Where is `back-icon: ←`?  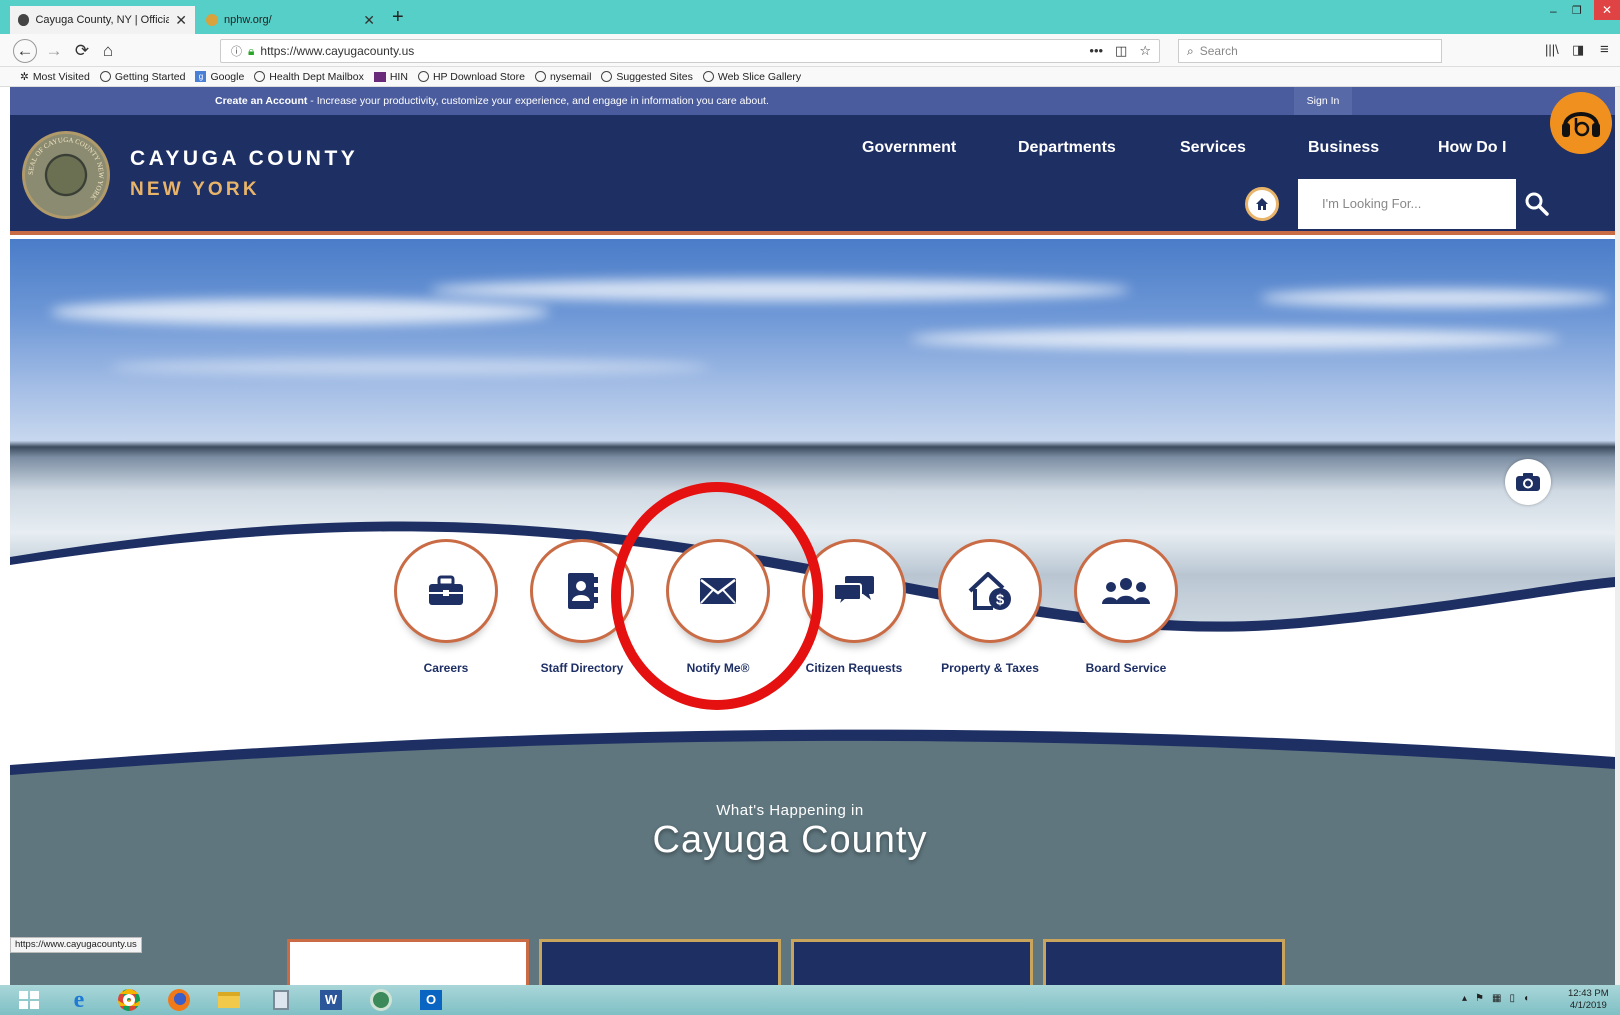 back-icon: ← is located at coordinates (25, 51).